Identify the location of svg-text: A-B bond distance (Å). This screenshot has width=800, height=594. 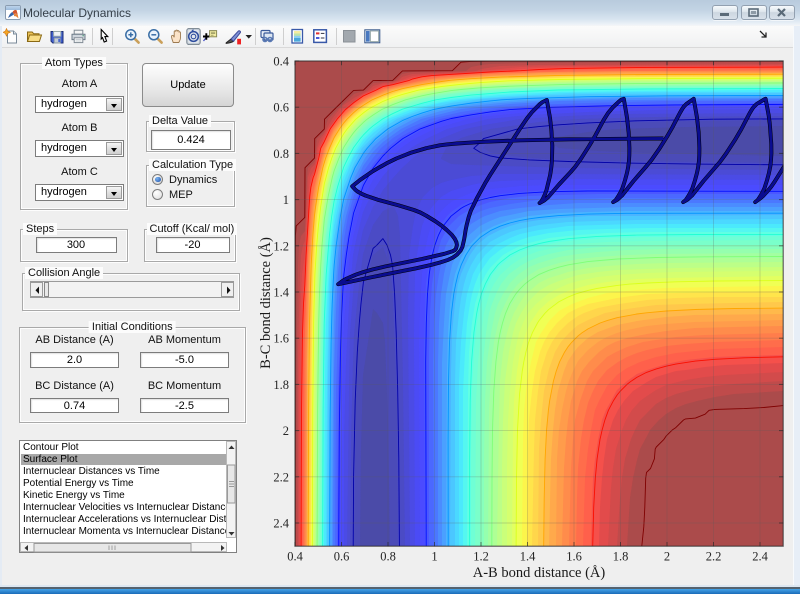
(539, 573).